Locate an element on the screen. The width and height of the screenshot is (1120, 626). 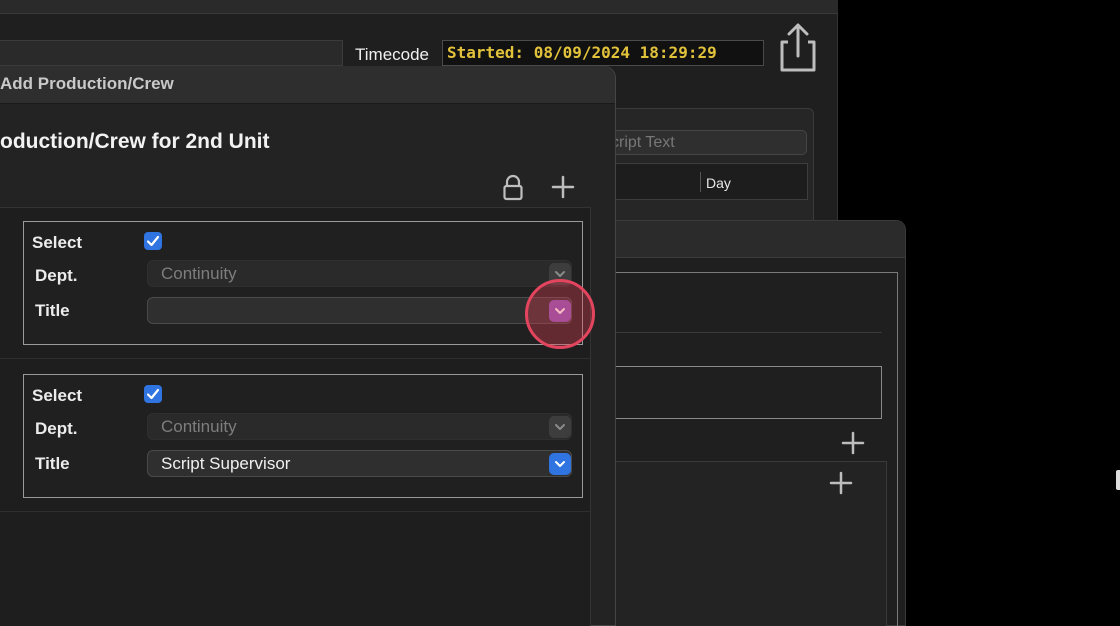
dept-popup-chevron is located at coordinates (560, 427).